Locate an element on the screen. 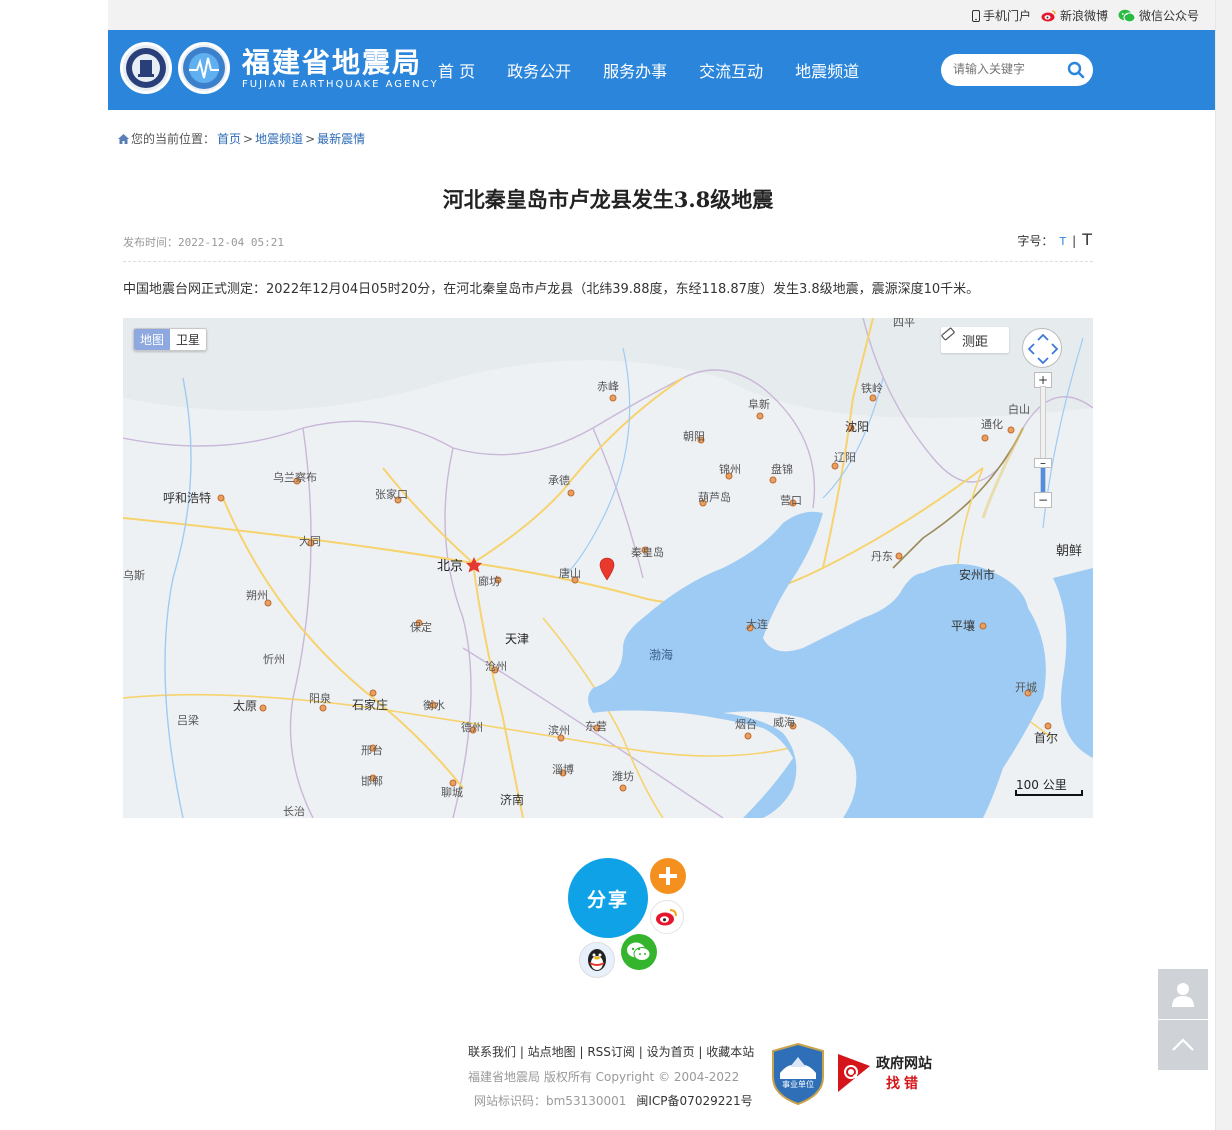 Image resolution: width=1232 pixels, height=1130 pixels. font-large-button: T is located at coordinates (1087, 239).